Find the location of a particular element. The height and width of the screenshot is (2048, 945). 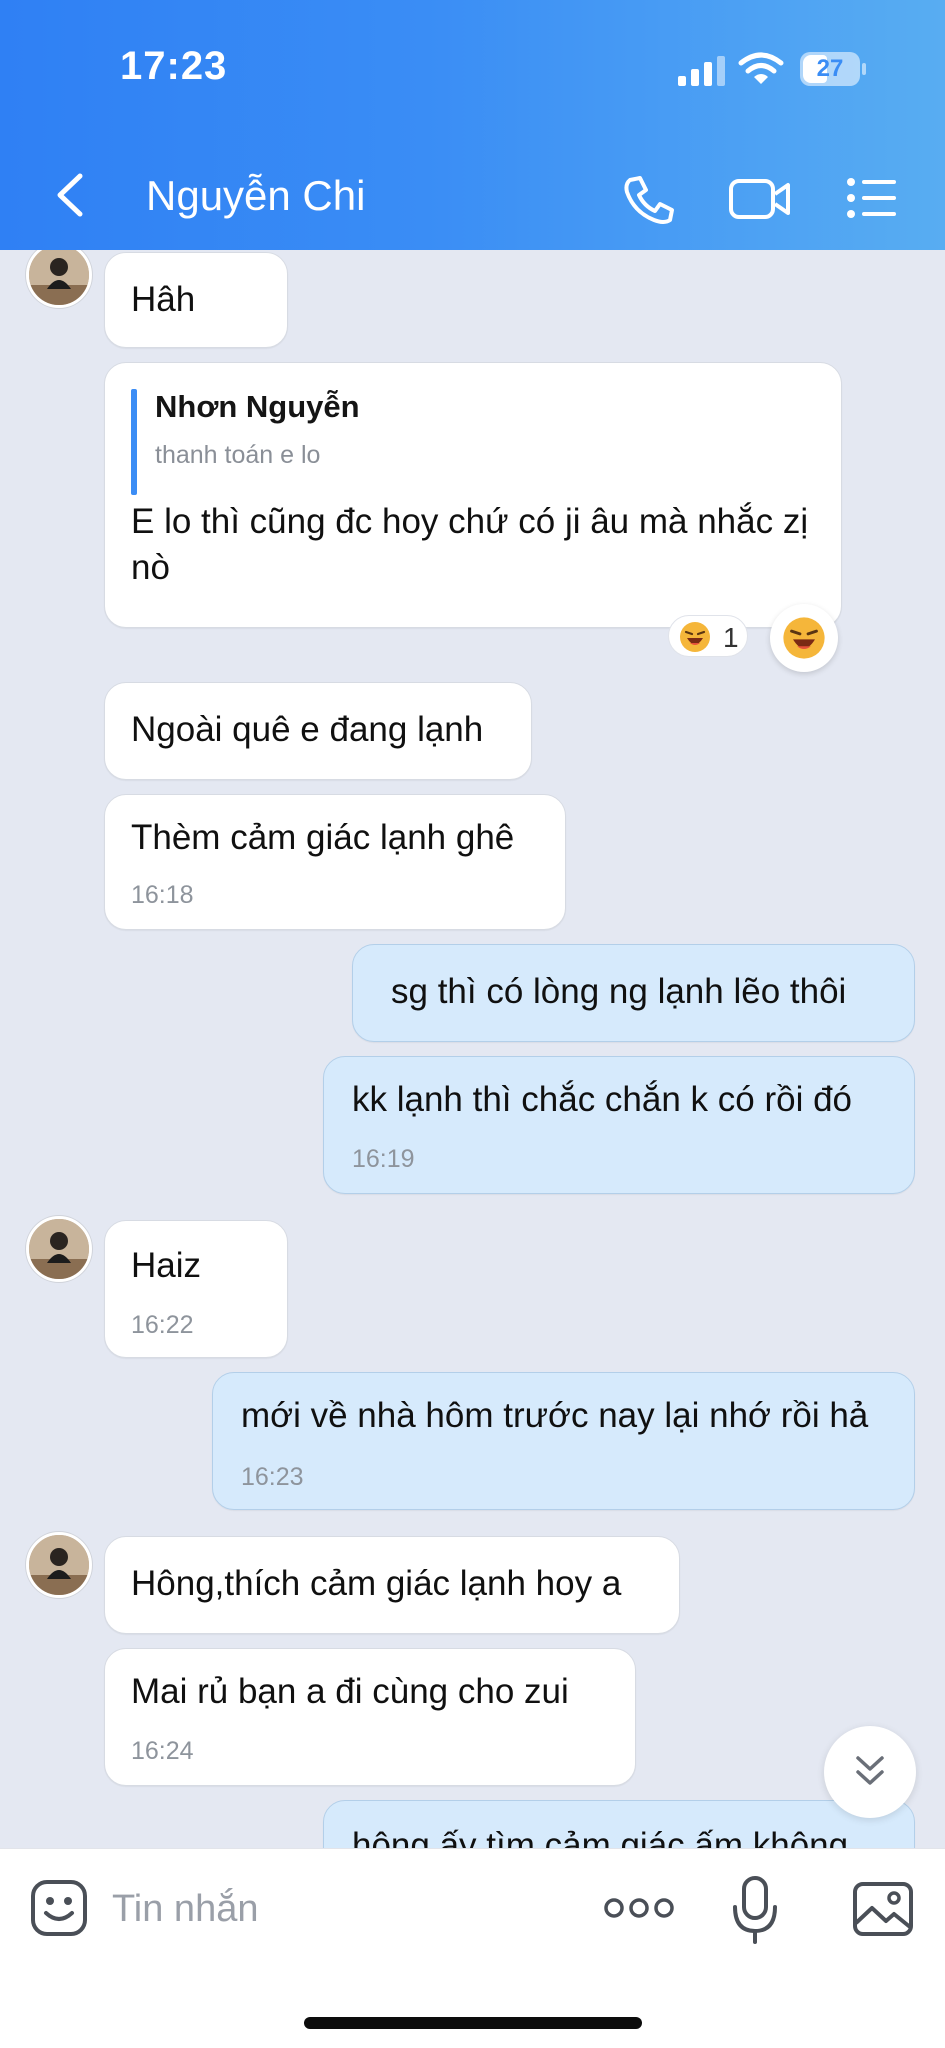

reaction-count: 1 is located at coordinates (731, 637).